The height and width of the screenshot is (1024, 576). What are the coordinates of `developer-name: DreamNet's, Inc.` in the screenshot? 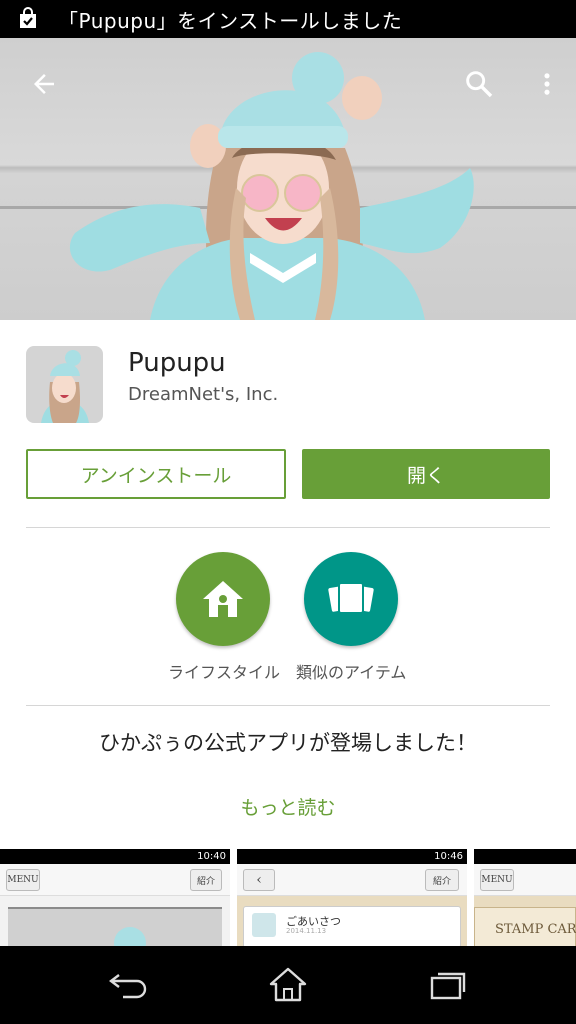 It's located at (203, 394).